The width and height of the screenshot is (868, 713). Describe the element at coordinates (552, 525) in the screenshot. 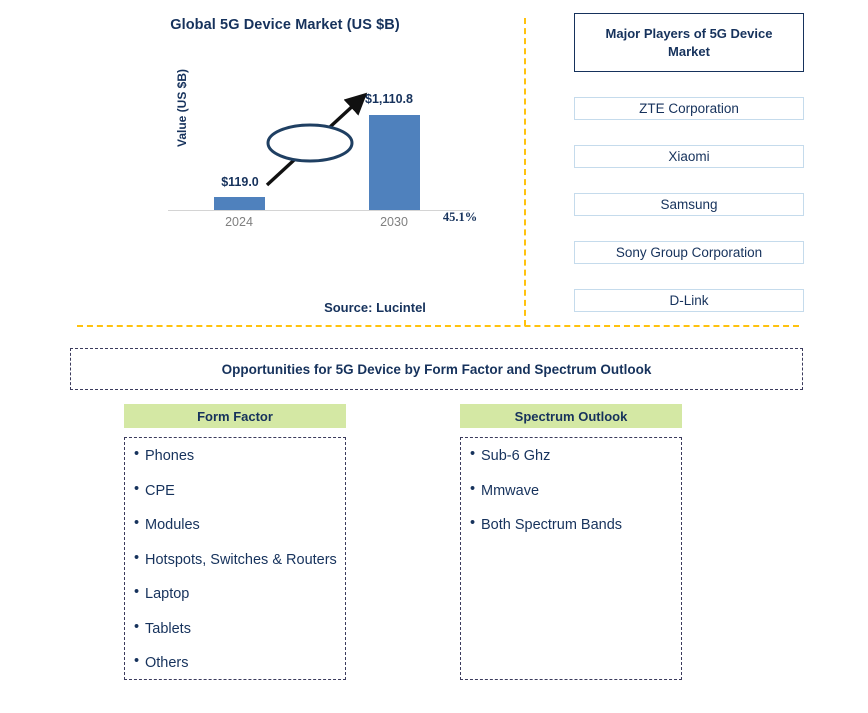

I see `list-item-label: Both Spectrum Bands` at that location.